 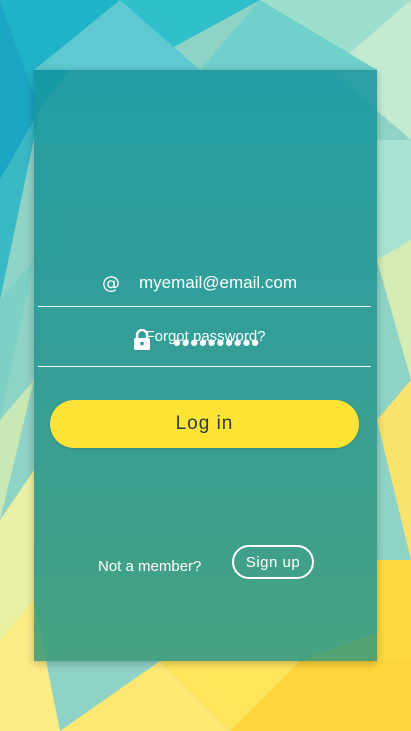 What do you see at coordinates (254, 283) in the screenshot?
I see `email-input: myemail@email.com` at bounding box center [254, 283].